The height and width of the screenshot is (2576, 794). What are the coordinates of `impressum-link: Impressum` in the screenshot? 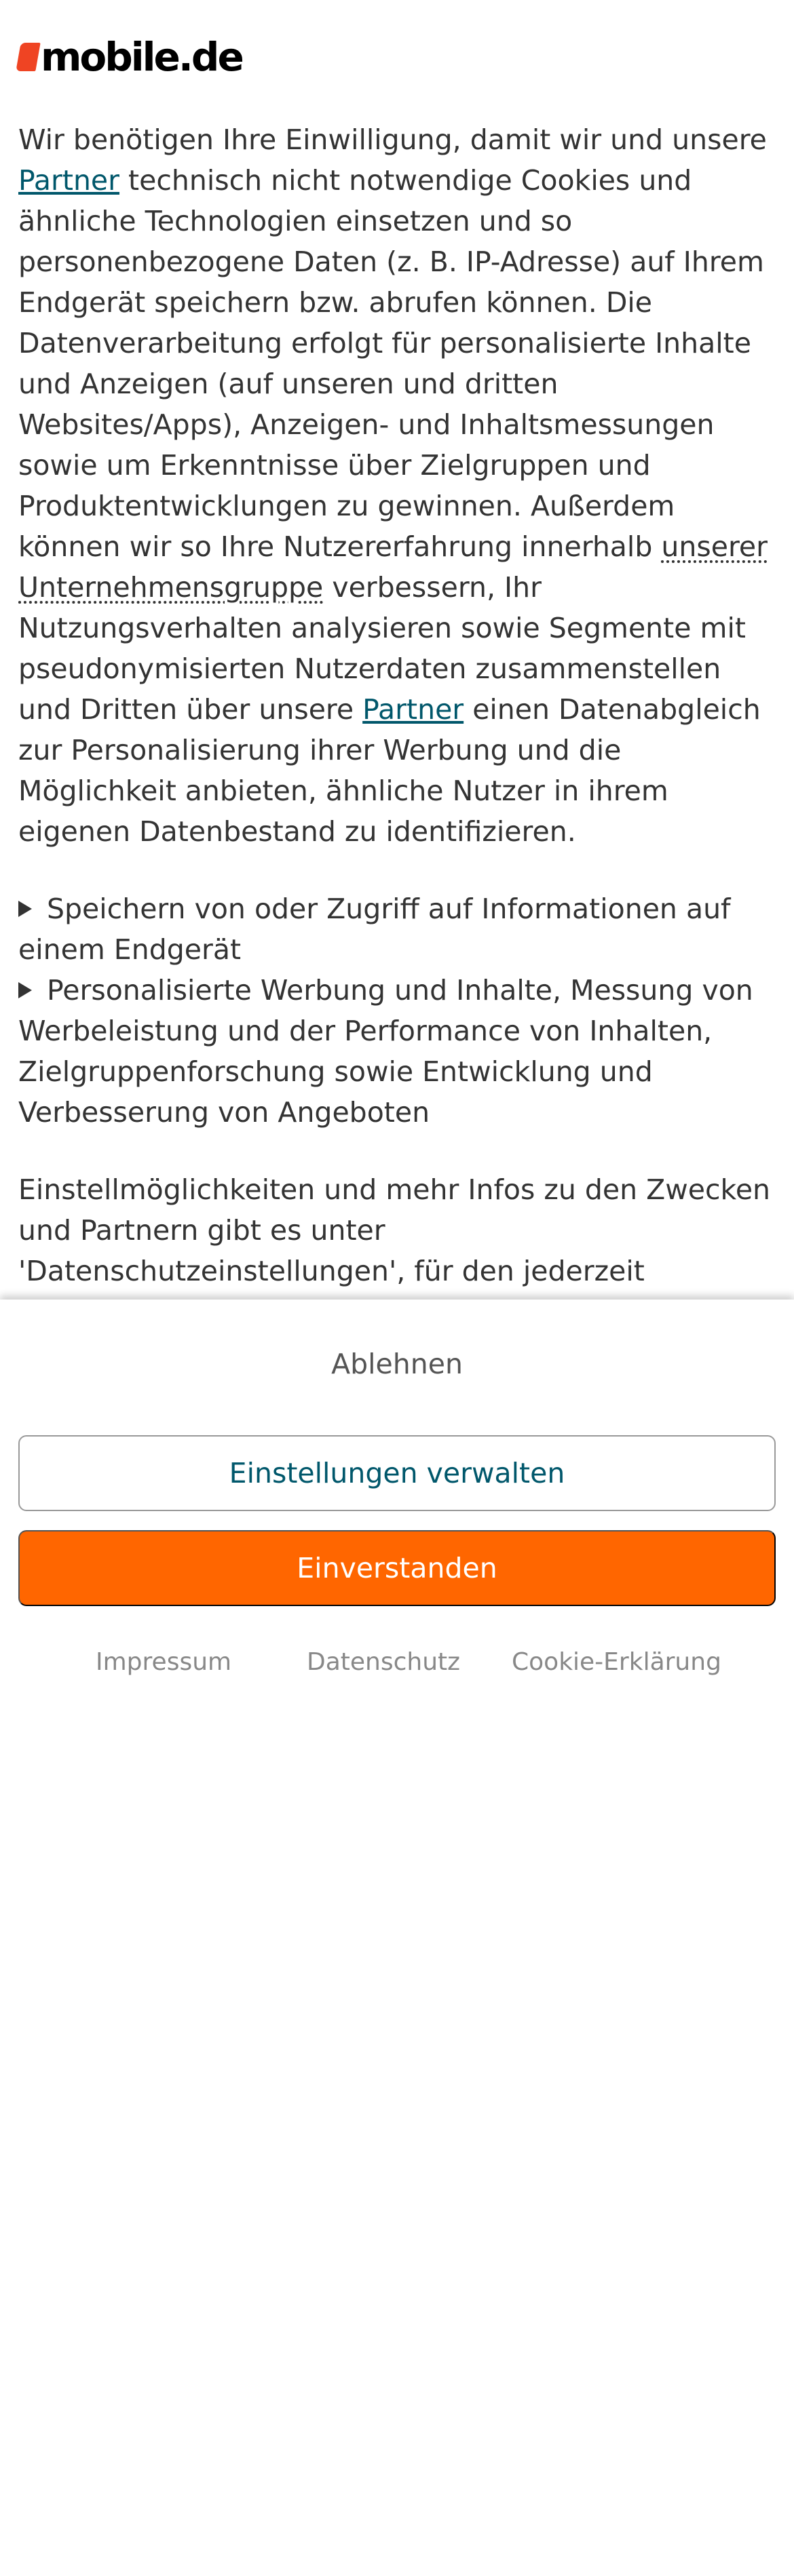 It's located at (163, 1662).